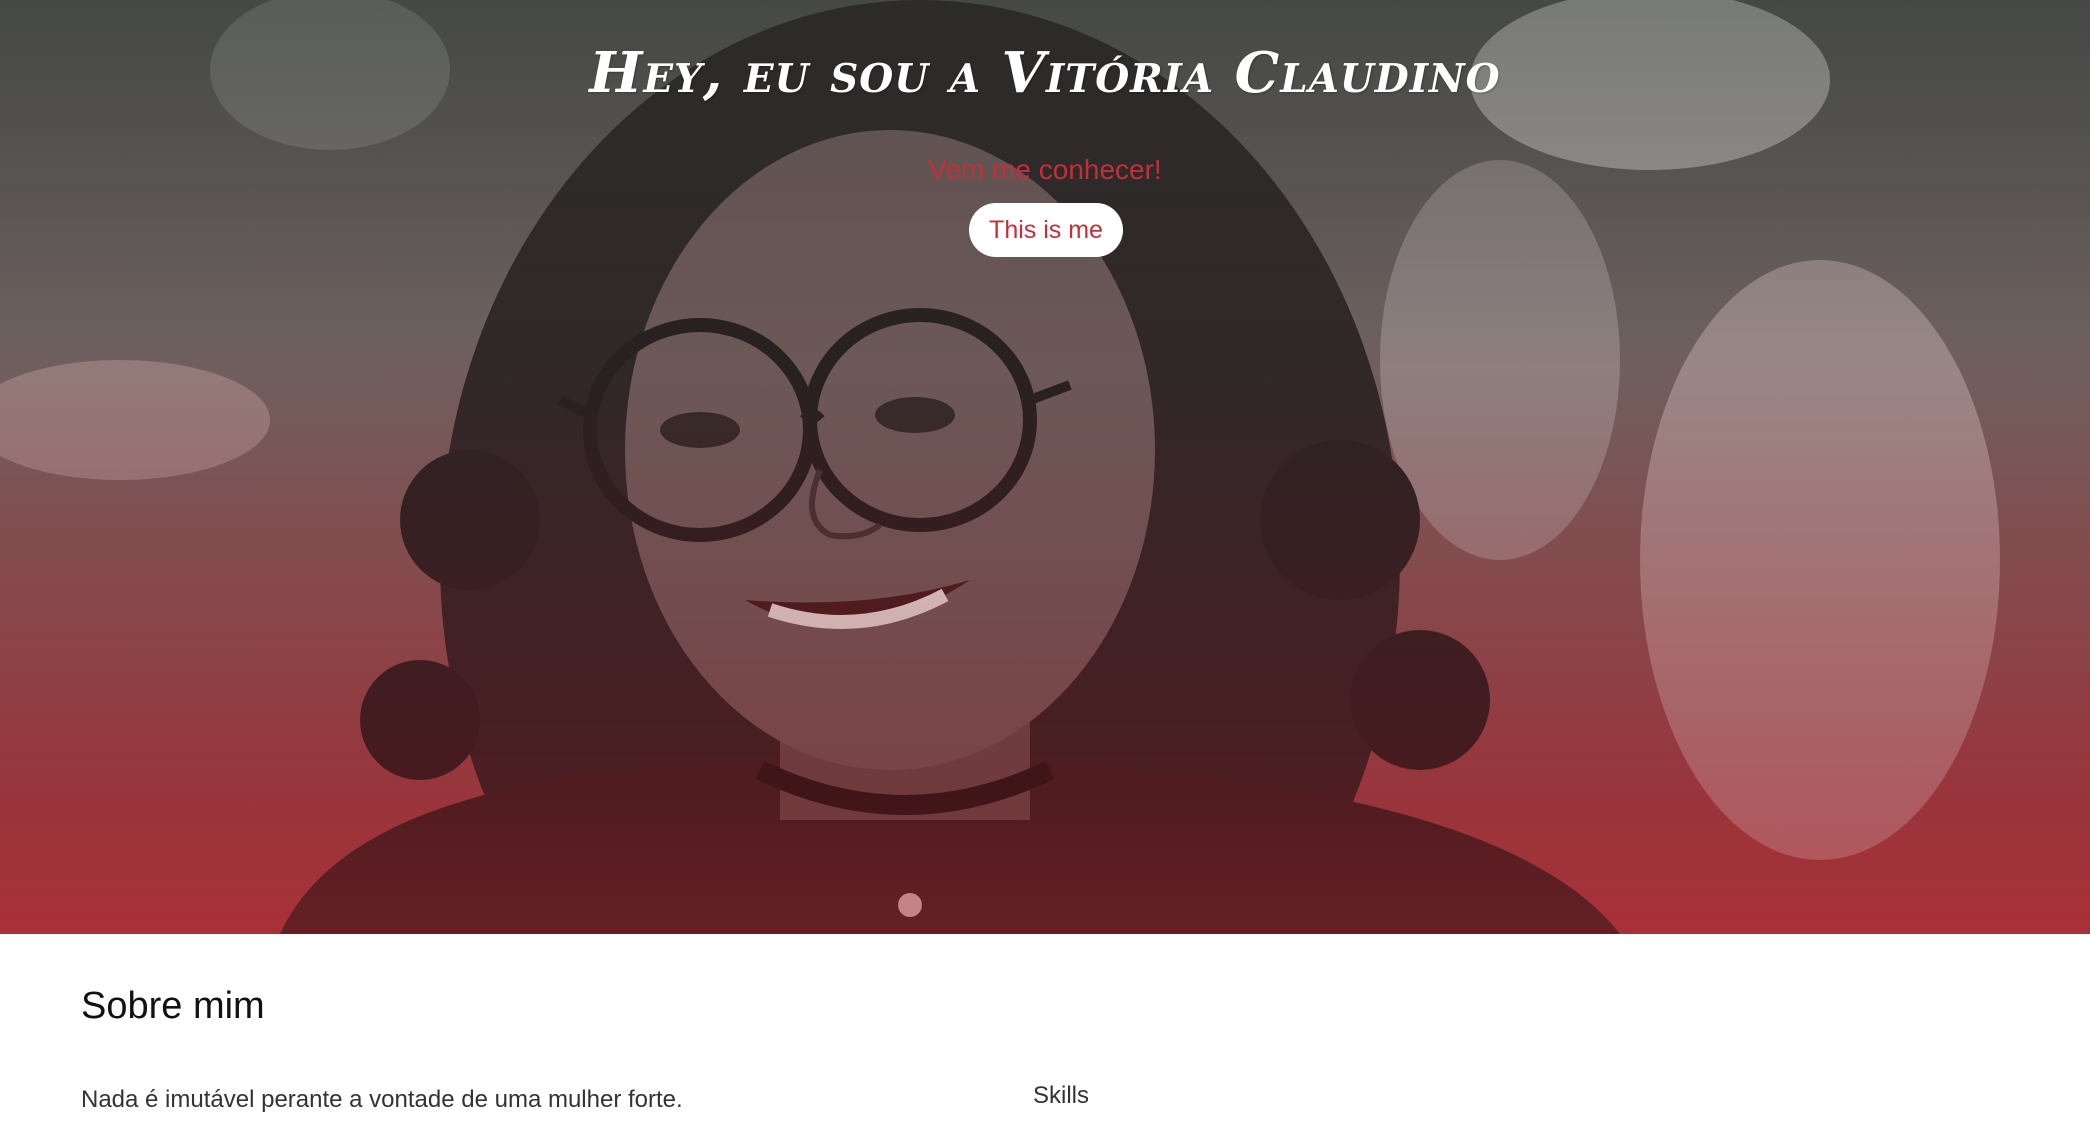  What do you see at coordinates (1046, 230) in the screenshot?
I see `this-is-me-button: This is me` at bounding box center [1046, 230].